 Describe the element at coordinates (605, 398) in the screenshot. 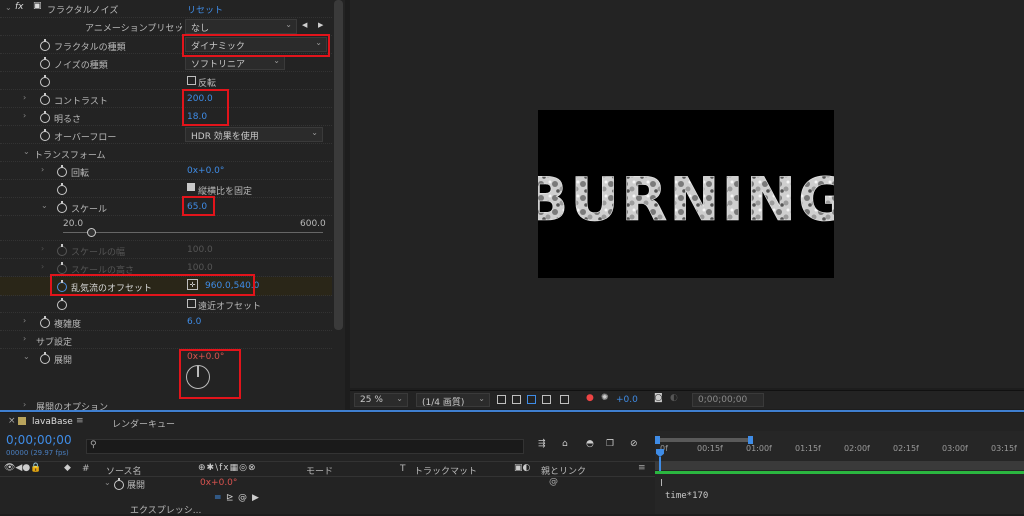

I see `exposure-icon: ✺` at that location.